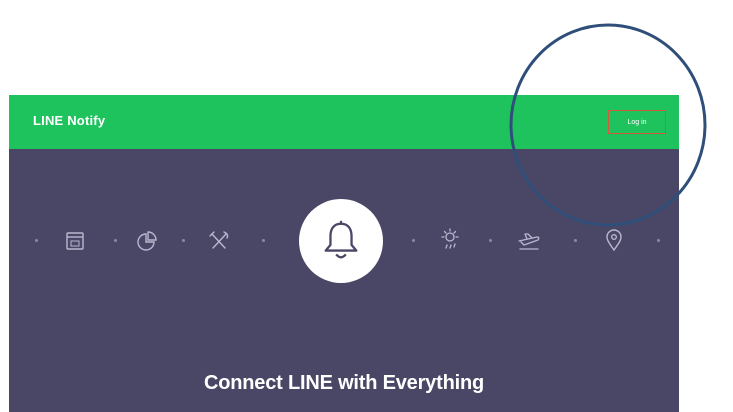 The width and height of the screenshot is (733, 412). I want to click on pie-chart-icon, so click(147, 241).